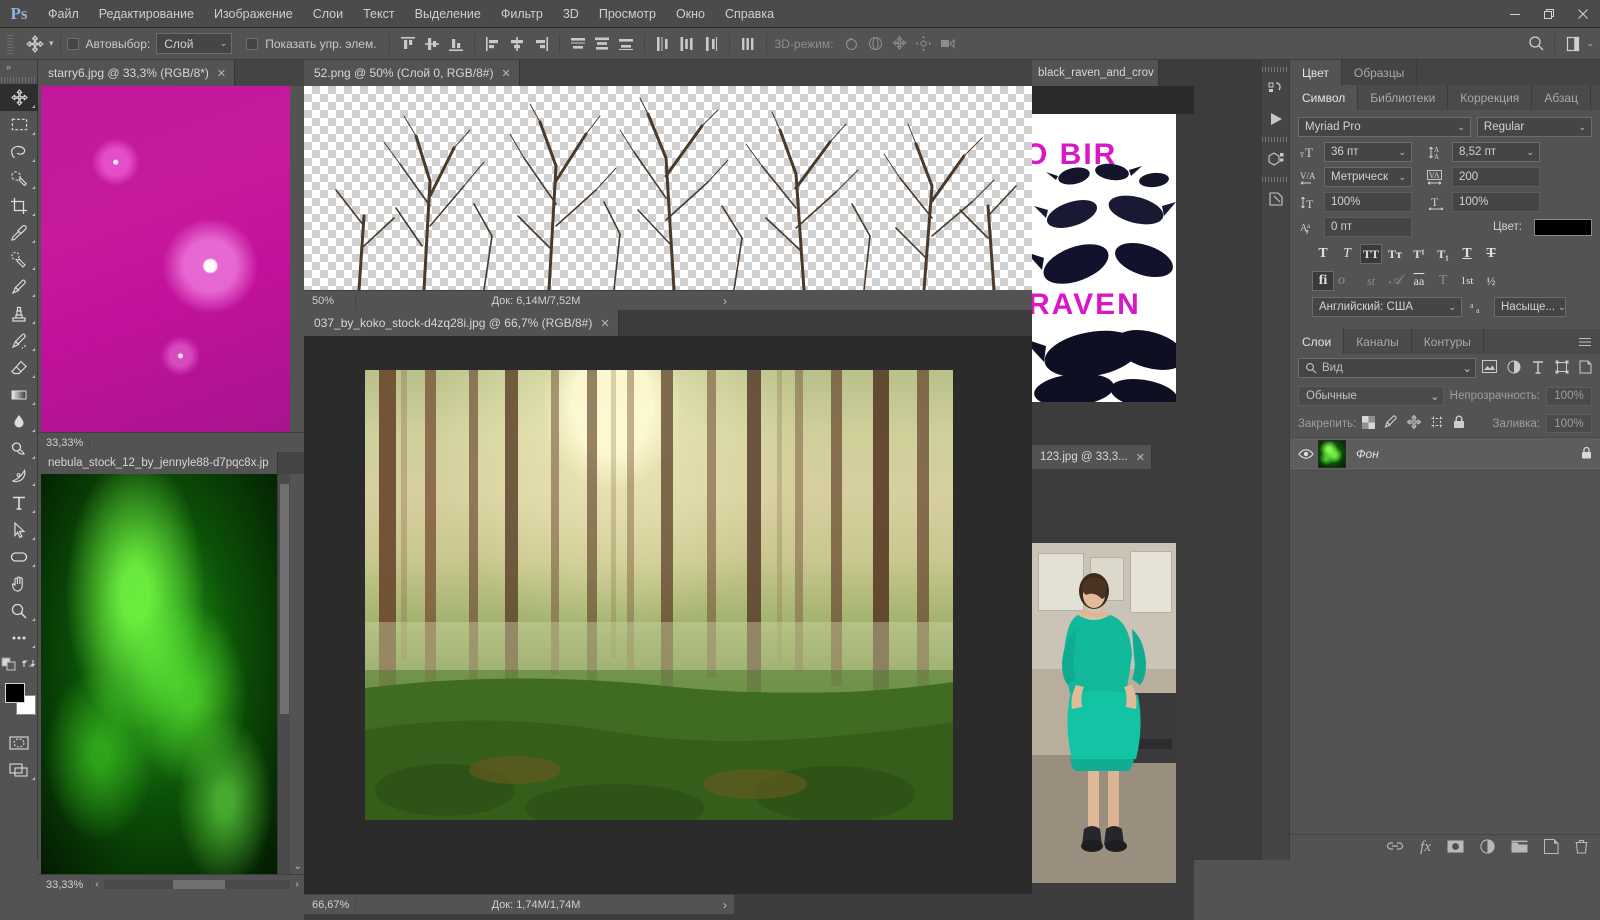  I want to click on language-select: Английский: США ⌄, so click(1387, 307).